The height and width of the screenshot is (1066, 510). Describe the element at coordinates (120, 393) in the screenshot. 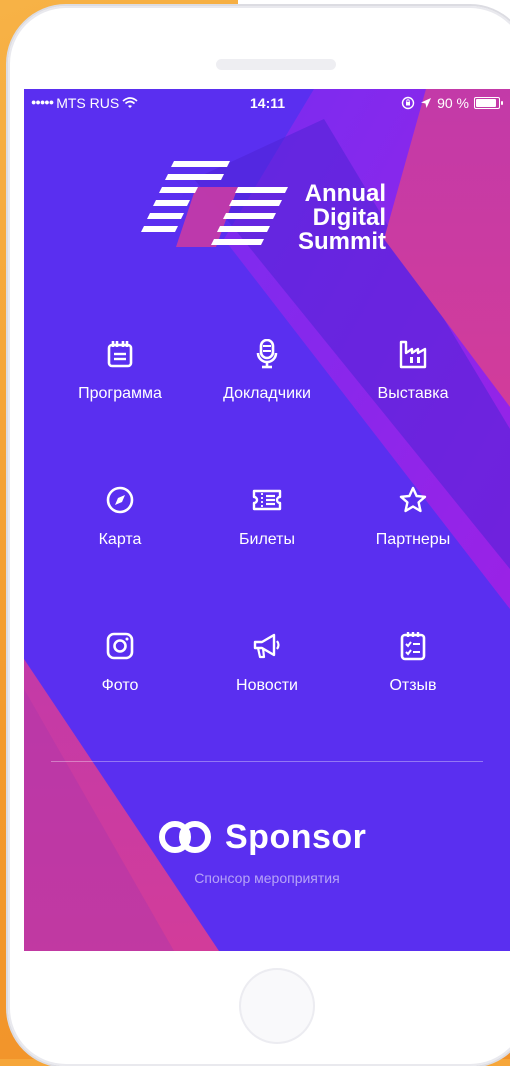

I see `menu-item-label: Программа` at that location.